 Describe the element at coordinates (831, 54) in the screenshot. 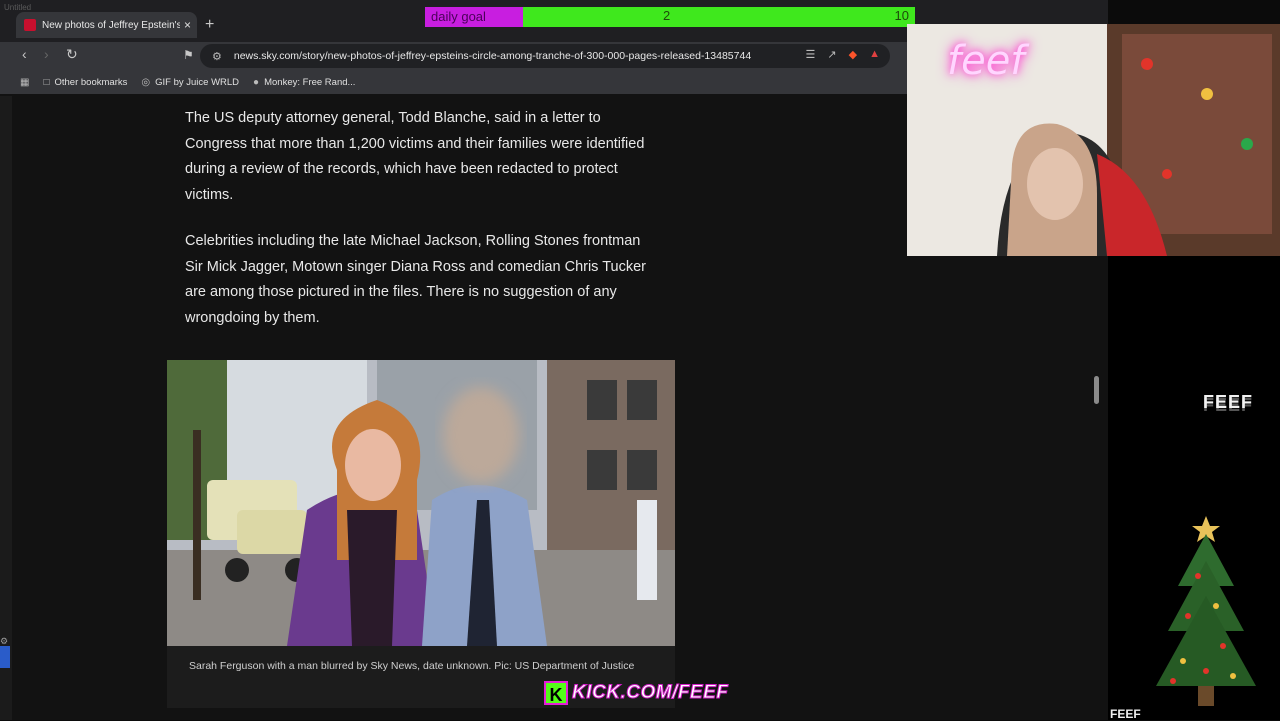

I see `share-icon: ↗` at that location.